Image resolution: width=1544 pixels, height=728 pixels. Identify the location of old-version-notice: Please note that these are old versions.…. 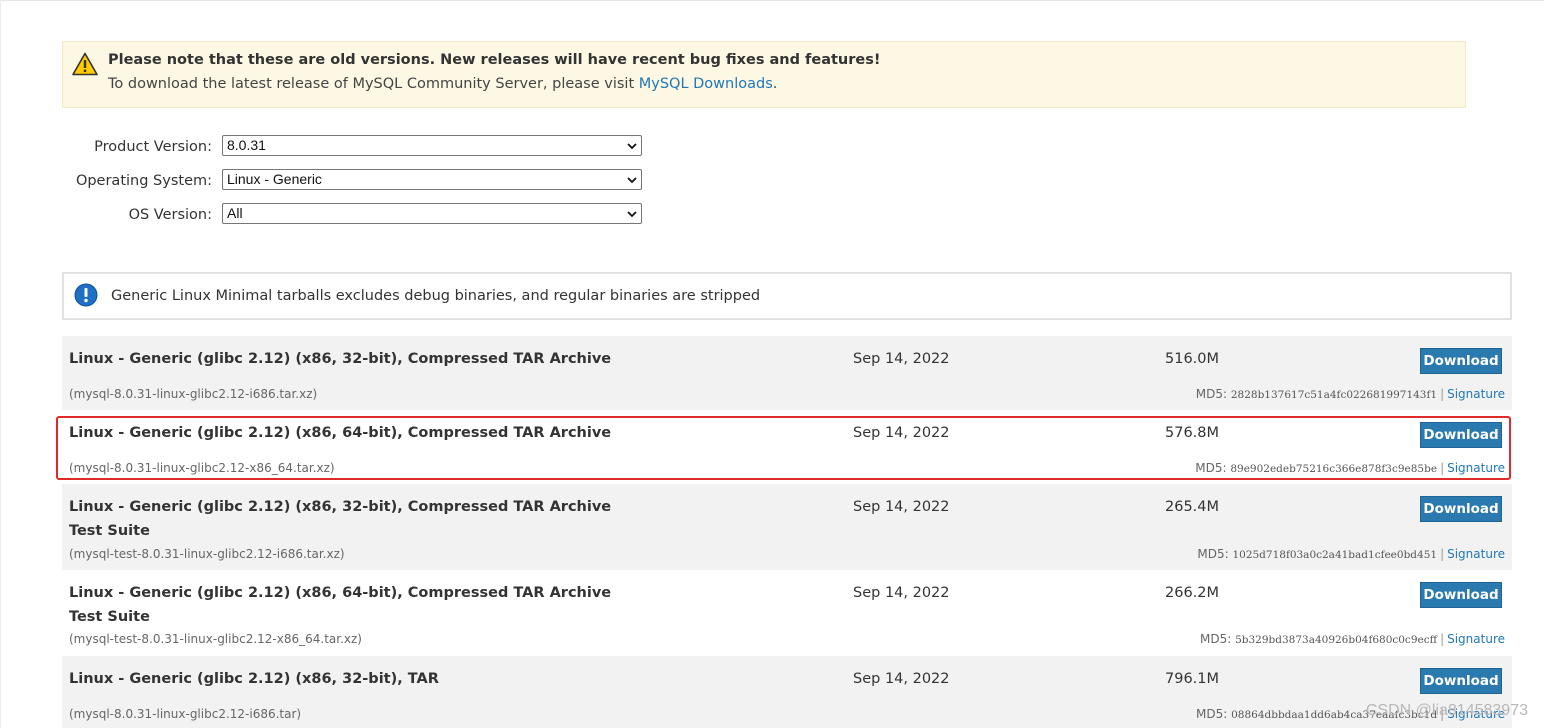
(764, 74).